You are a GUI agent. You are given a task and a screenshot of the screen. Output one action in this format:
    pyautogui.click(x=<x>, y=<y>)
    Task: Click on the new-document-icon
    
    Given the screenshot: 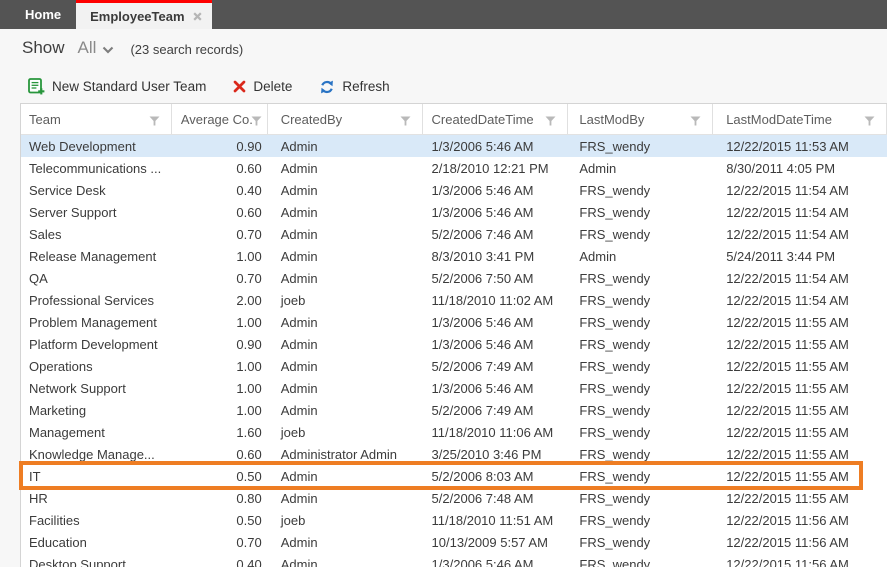 What is the action you would take?
    pyautogui.click(x=36, y=86)
    